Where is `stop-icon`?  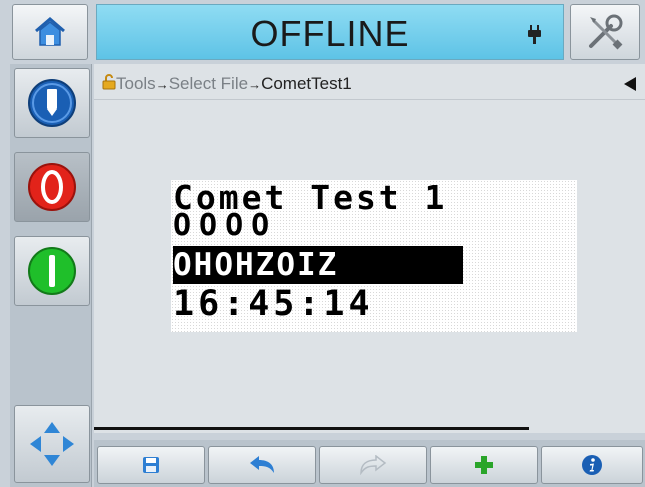
stop-icon is located at coordinates (52, 187).